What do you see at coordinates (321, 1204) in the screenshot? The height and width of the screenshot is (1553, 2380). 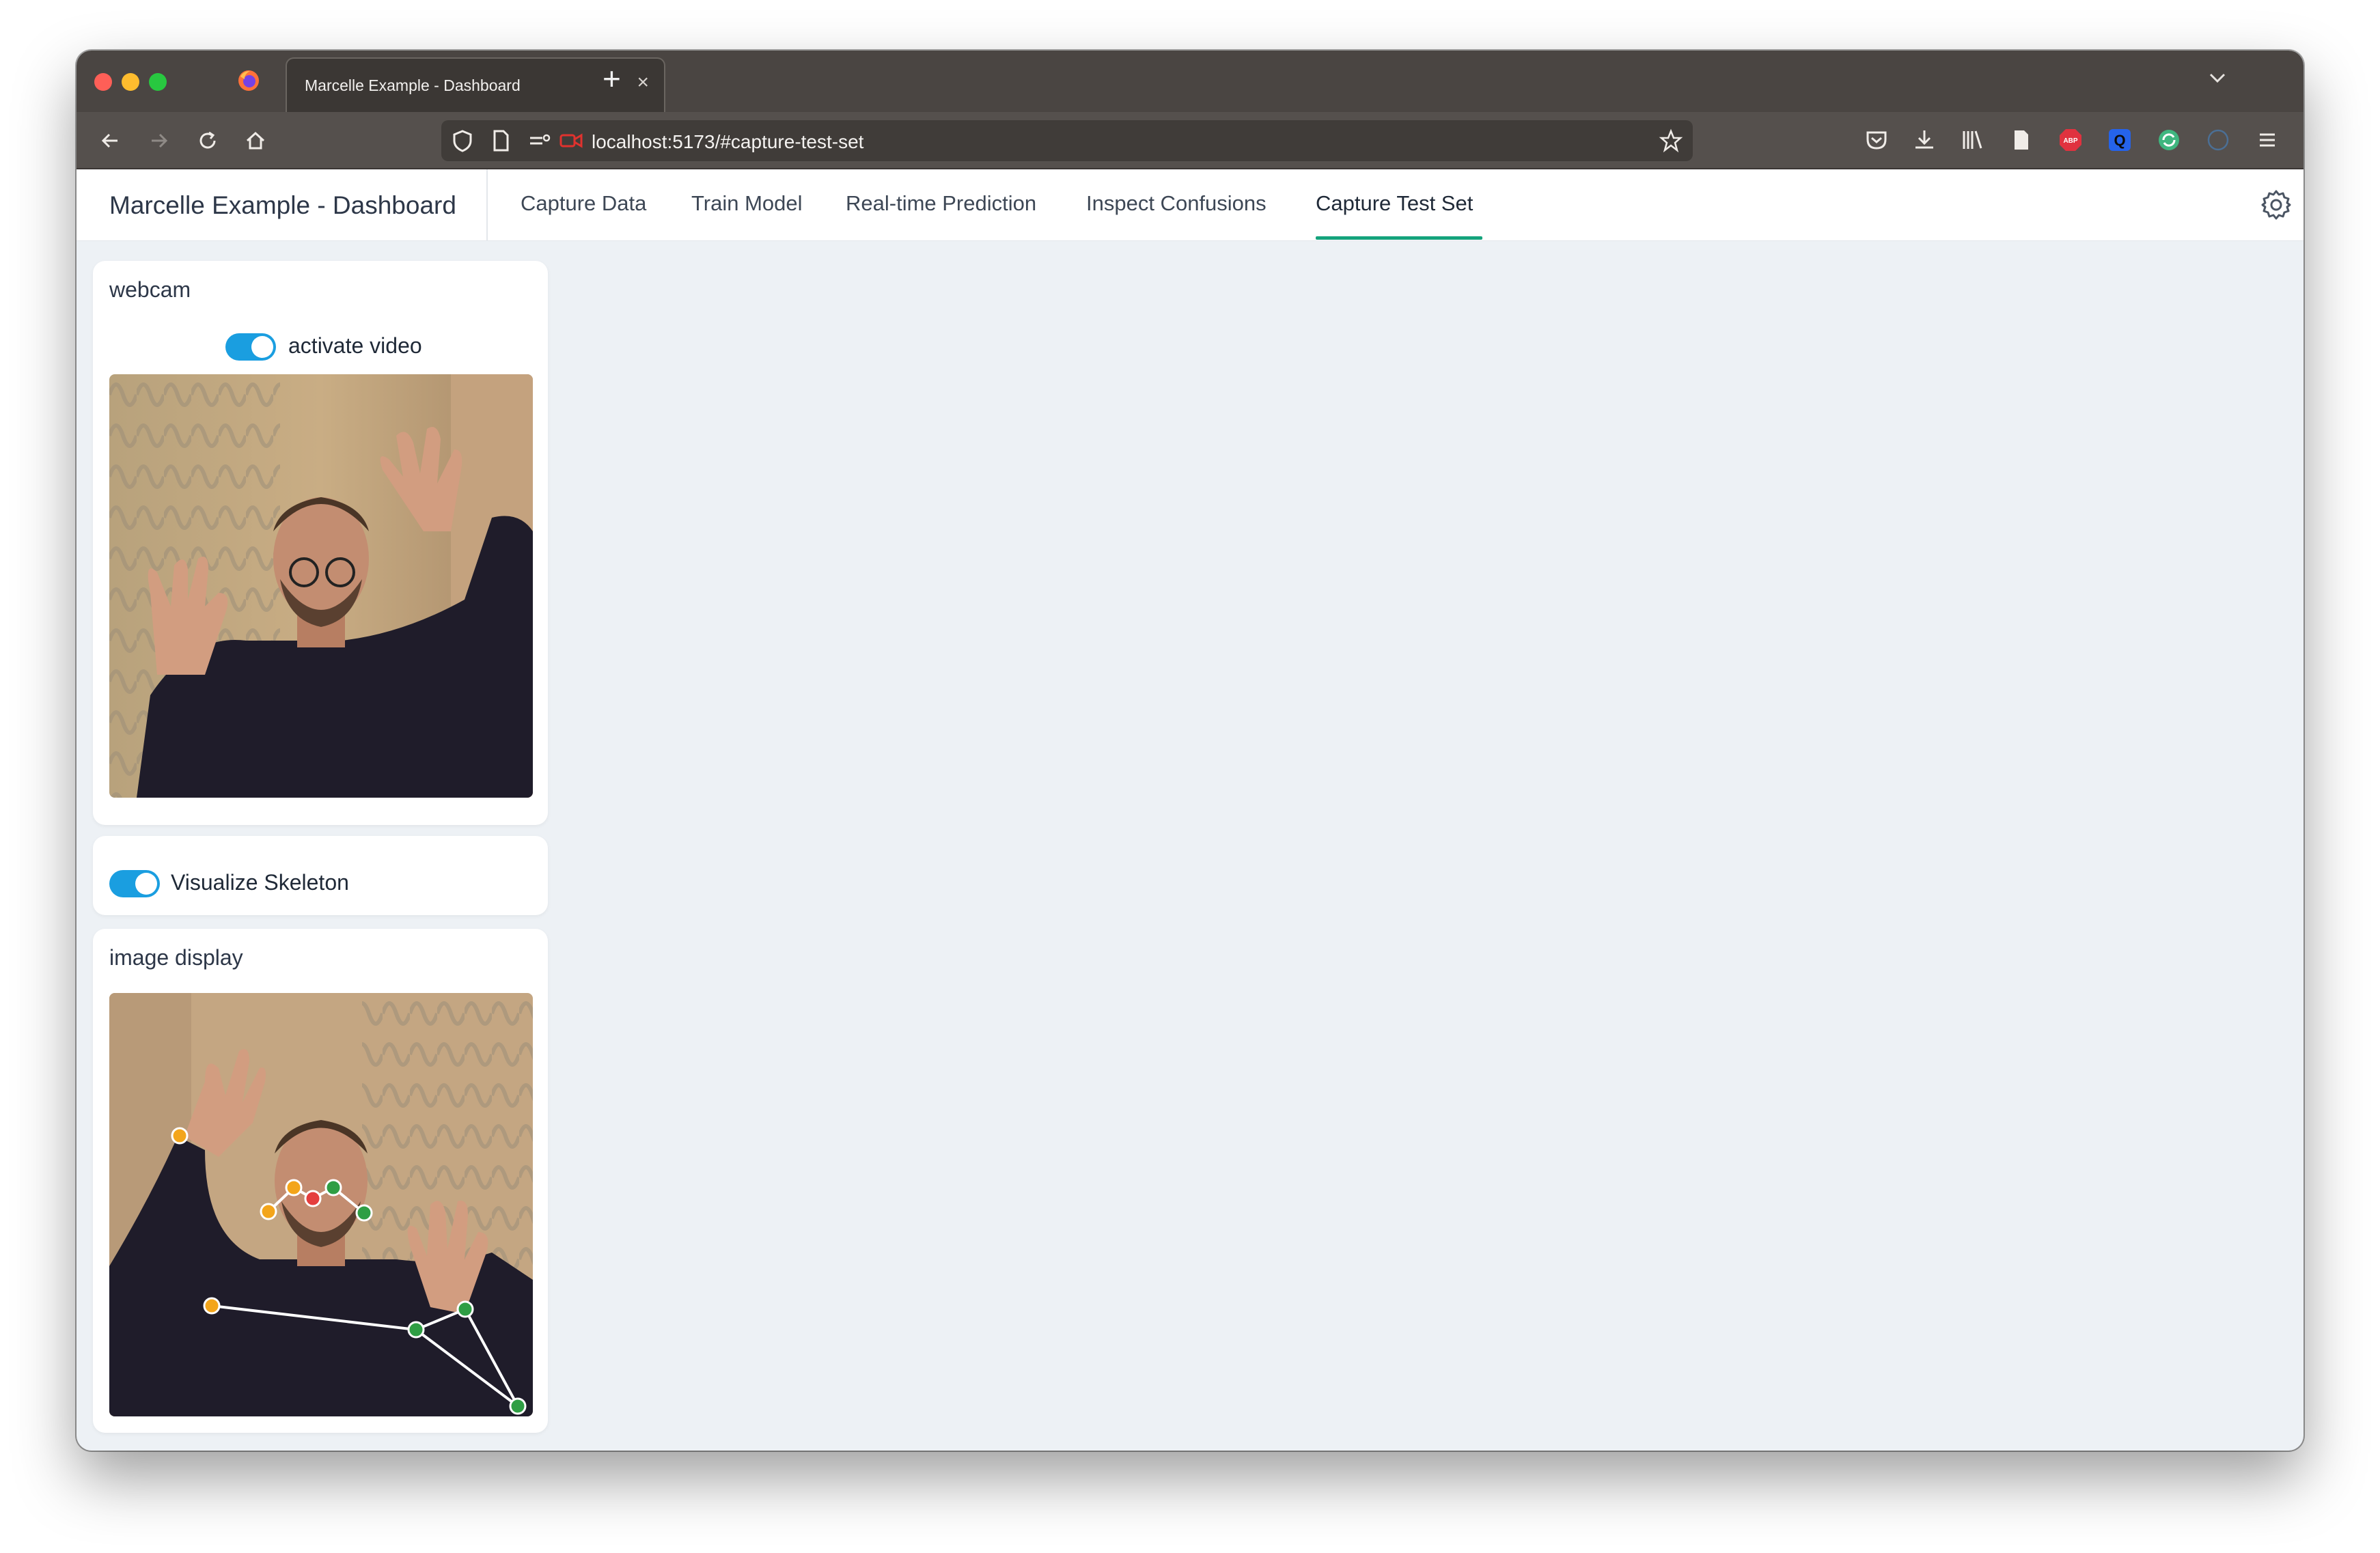 I see `pose-image` at bounding box center [321, 1204].